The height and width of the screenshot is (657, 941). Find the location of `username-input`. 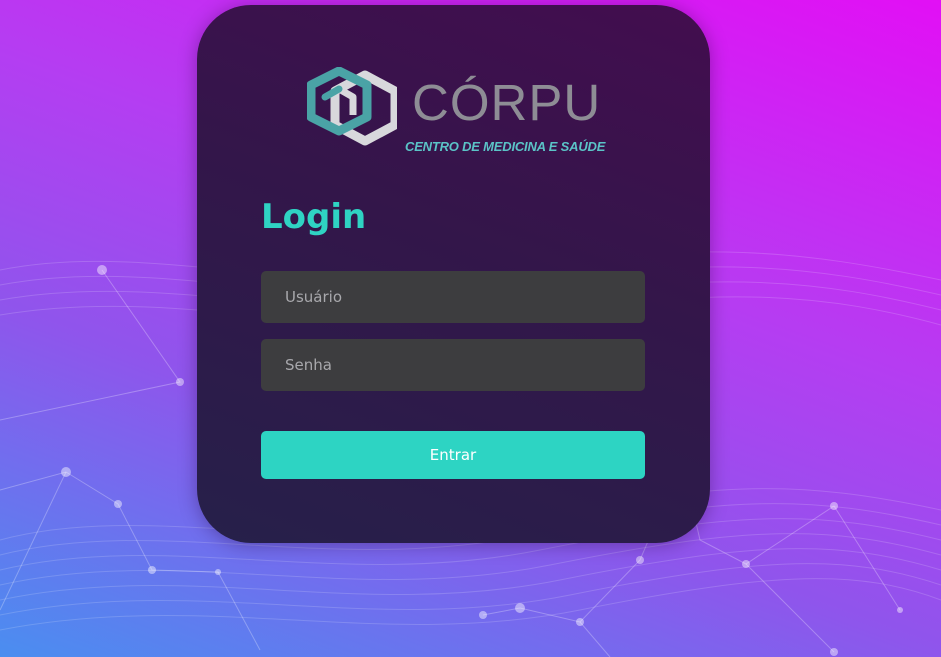

username-input is located at coordinates (453, 297).